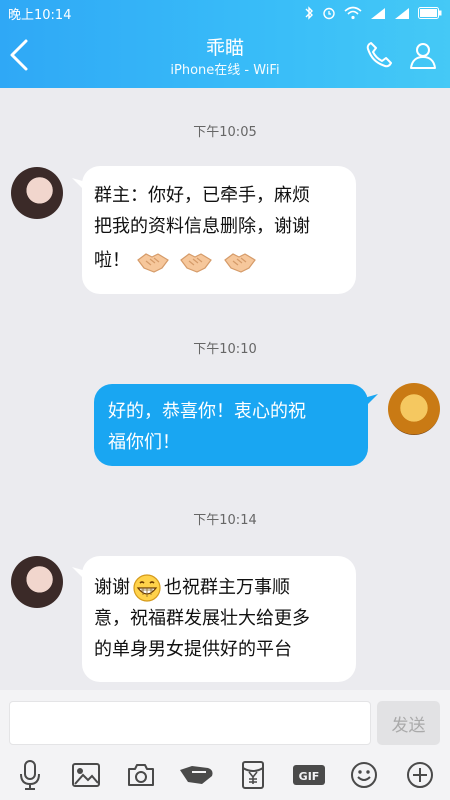 The height and width of the screenshot is (800, 450). What do you see at coordinates (219, 260) in the screenshot?
I see `message-line: 啦！` at bounding box center [219, 260].